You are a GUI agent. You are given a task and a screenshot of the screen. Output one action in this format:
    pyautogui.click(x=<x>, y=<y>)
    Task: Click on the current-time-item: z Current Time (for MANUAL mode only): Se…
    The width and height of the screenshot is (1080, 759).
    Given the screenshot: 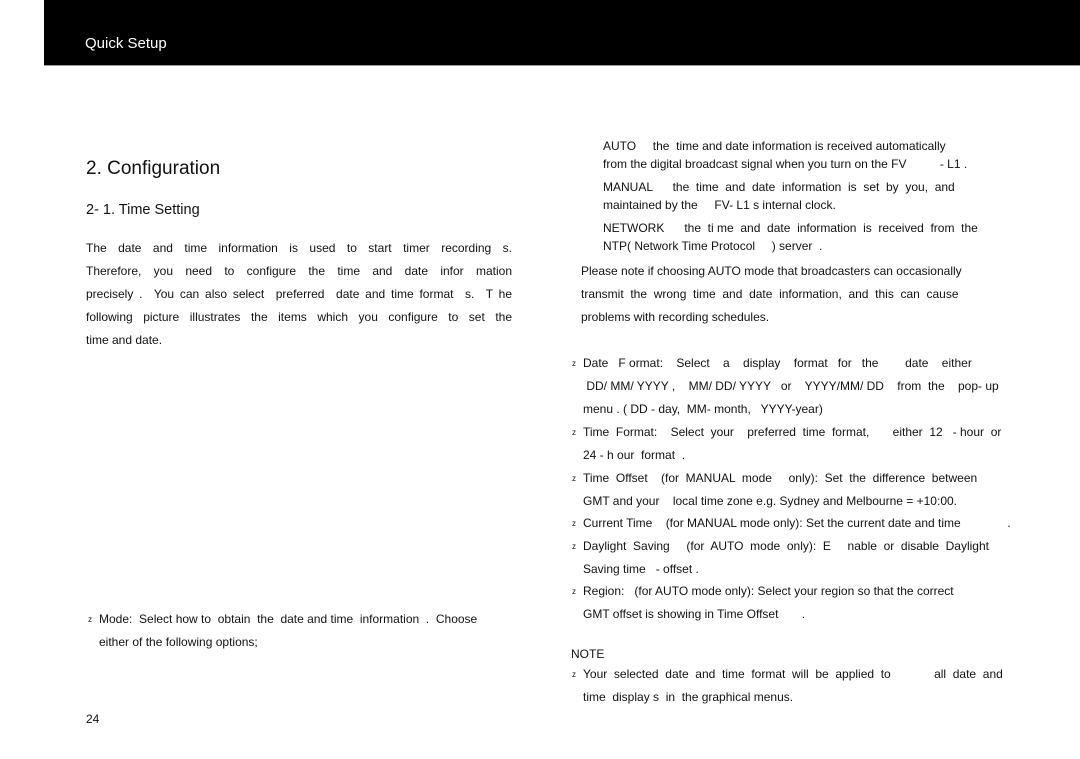 What is the action you would take?
    pyautogui.click(x=791, y=523)
    